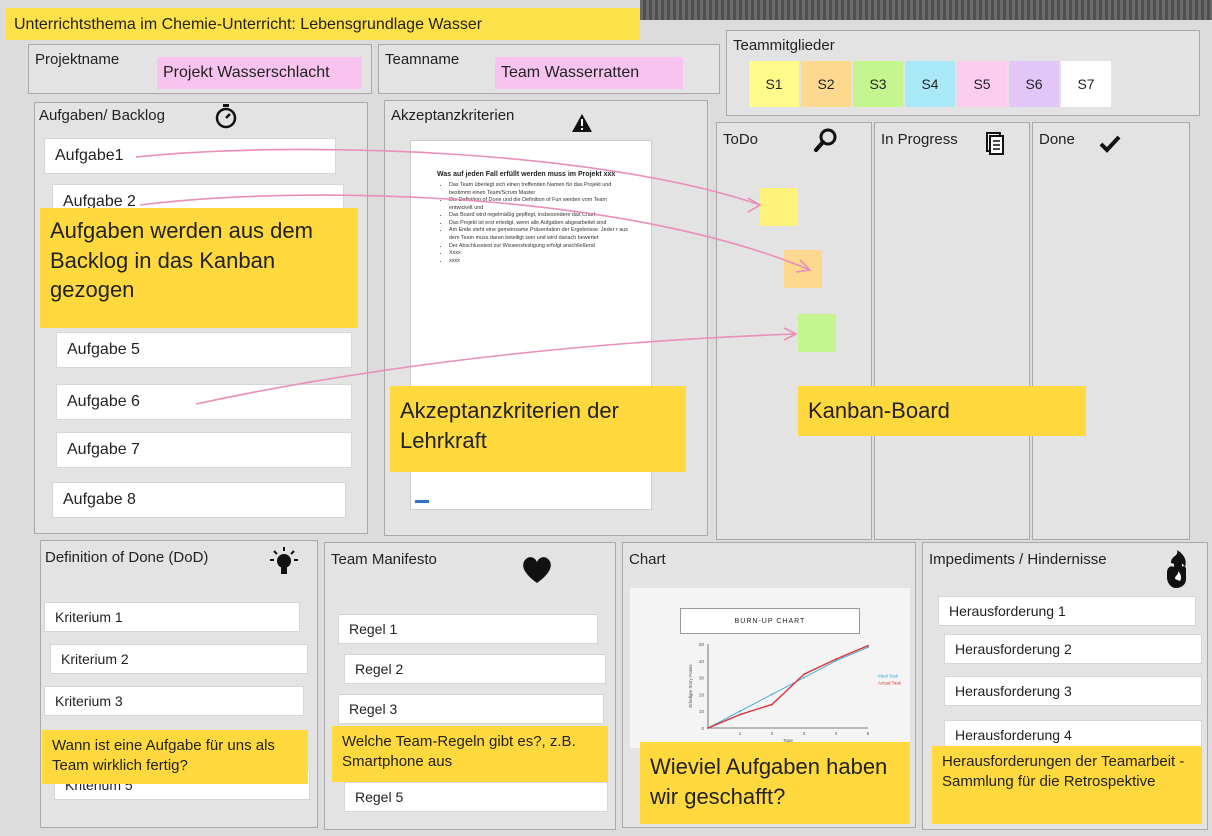 The height and width of the screenshot is (836, 1212). Describe the element at coordinates (775, 783) in the screenshot. I see `chart-note: Wieviel Aufgaben haben wir geschafft?` at that location.